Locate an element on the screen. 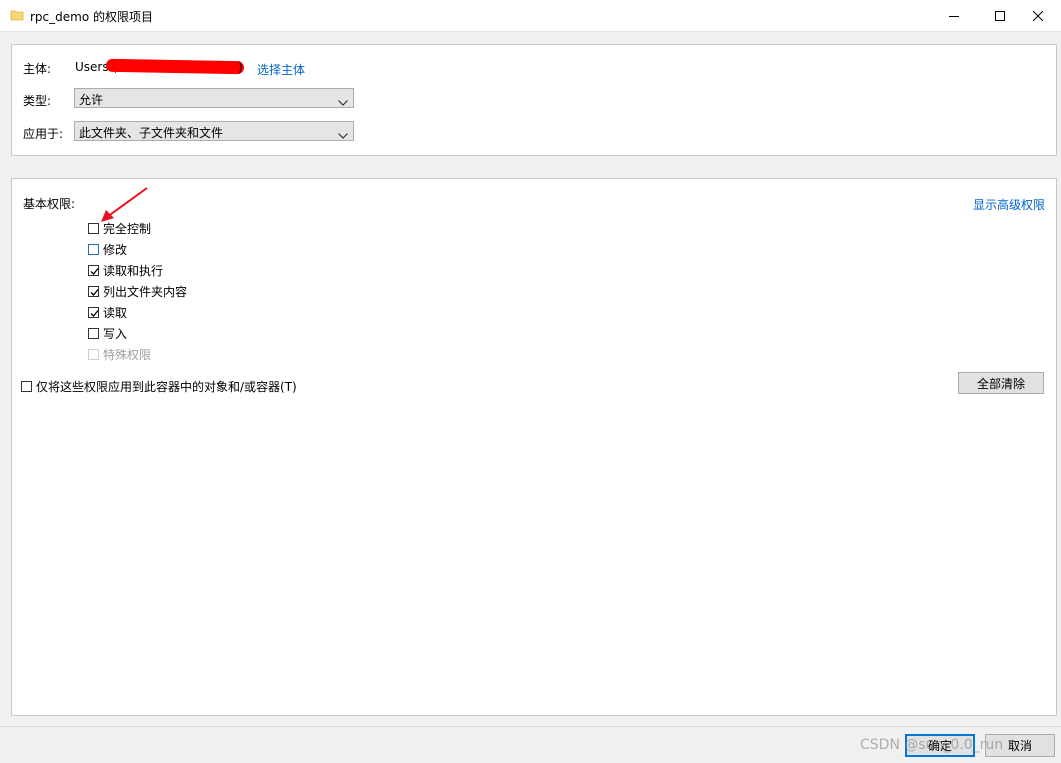  permission-list-folder: 列出文件夹内容 is located at coordinates (137, 291).